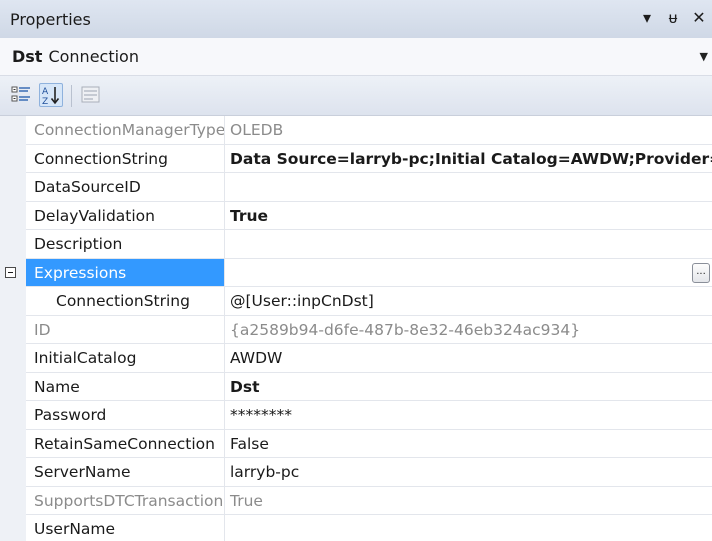  I want to click on property-value: larryb-pc, so click(468, 472).